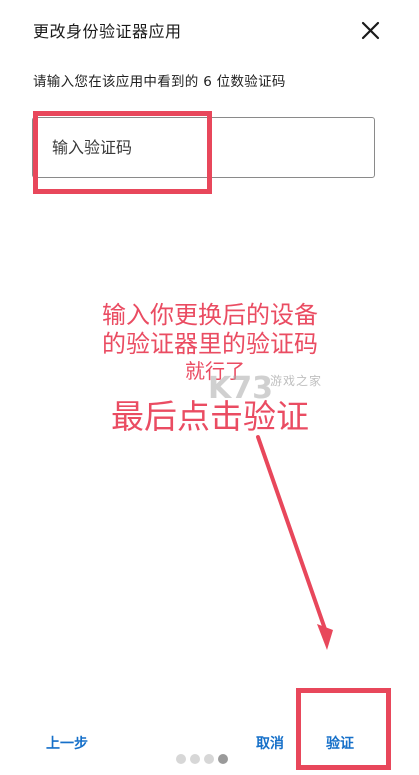 This screenshot has height=775, width=419. What do you see at coordinates (340, 743) in the screenshot?
I see `verify-button: 验证` at bounding box center [340, 743].